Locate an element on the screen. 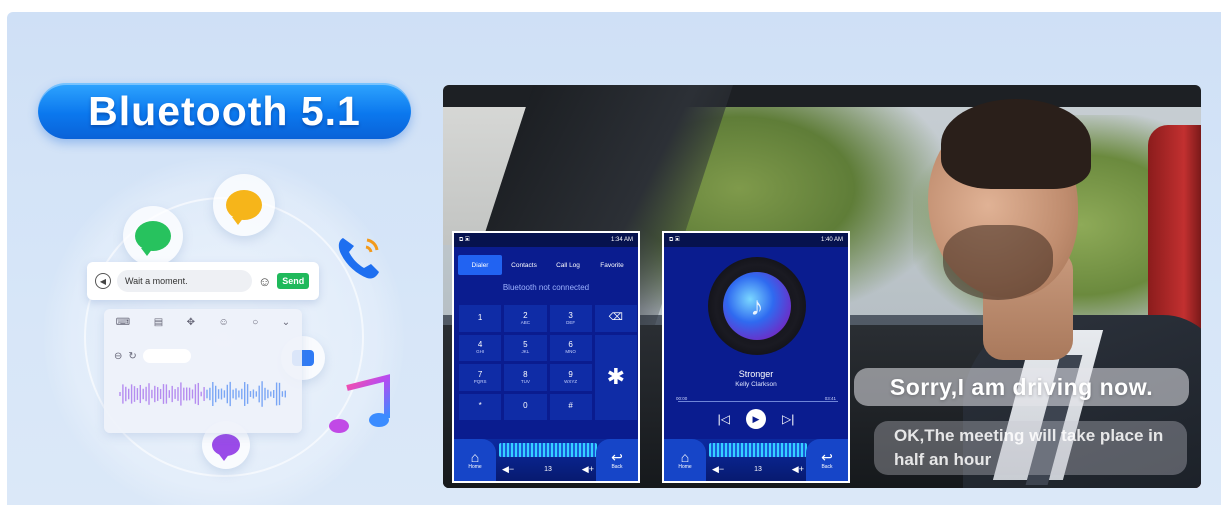 This screenshot has height=505, width=1221. key-letters: WXYZ is located at coordinates (571, 381).